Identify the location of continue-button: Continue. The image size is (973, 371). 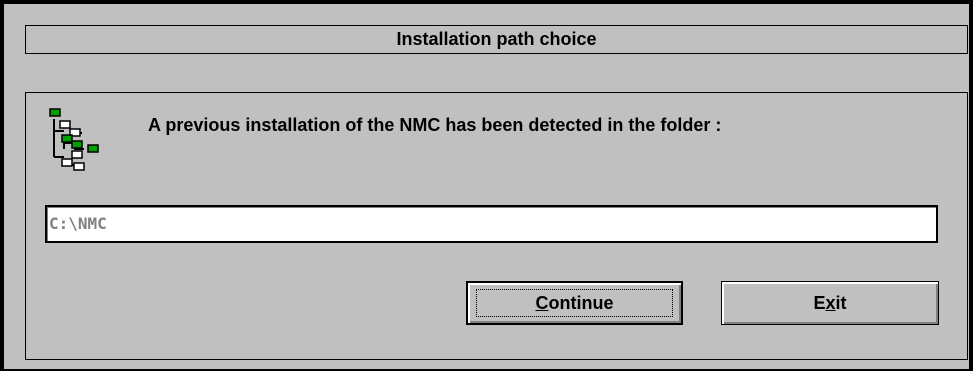
(574, 303).